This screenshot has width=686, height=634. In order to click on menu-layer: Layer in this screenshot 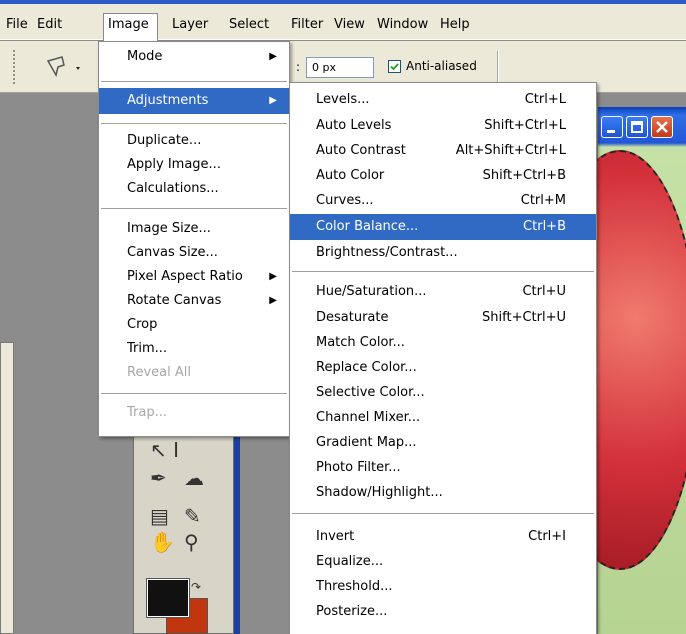, I will do `click(190, 25)`.